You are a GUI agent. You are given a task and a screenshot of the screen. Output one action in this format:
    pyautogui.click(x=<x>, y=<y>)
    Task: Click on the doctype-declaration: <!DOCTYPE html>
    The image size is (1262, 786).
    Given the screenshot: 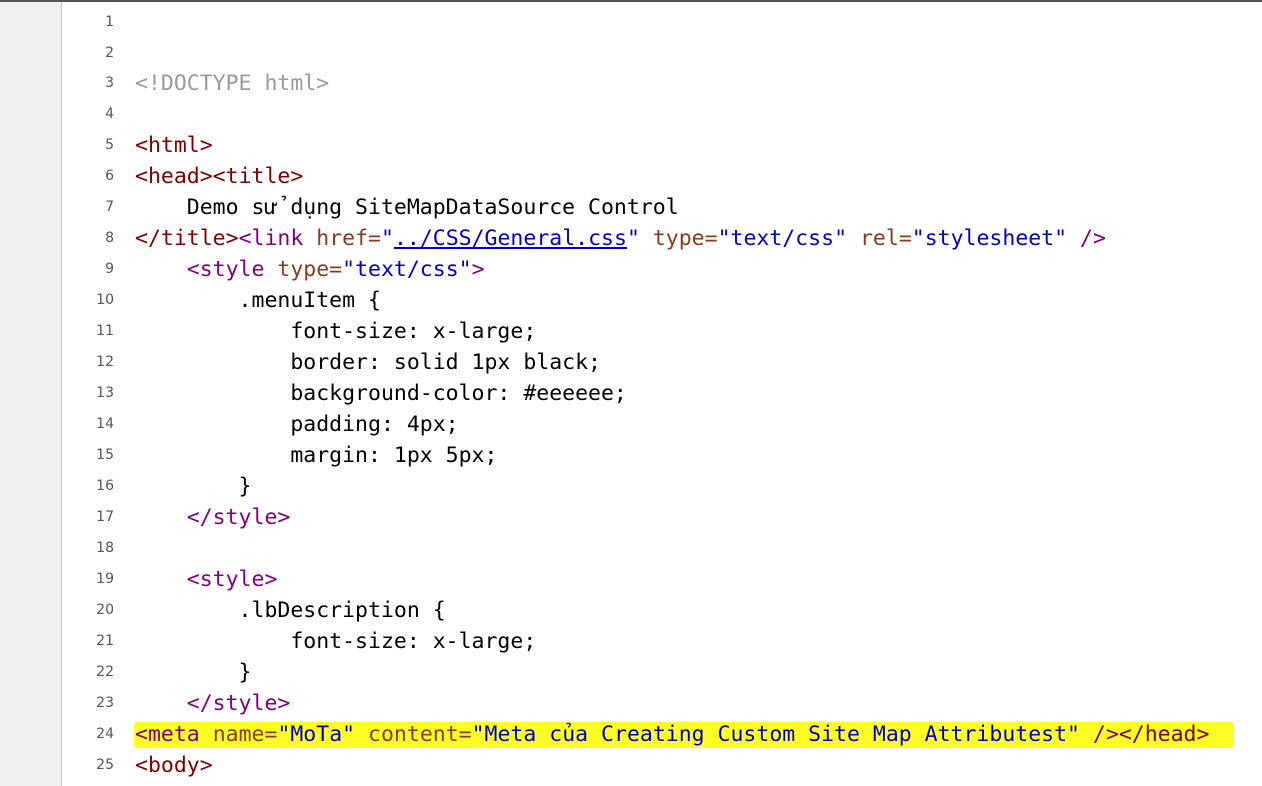 What is the action you would take?
    pyautogui.click(x=232, y=83)
    